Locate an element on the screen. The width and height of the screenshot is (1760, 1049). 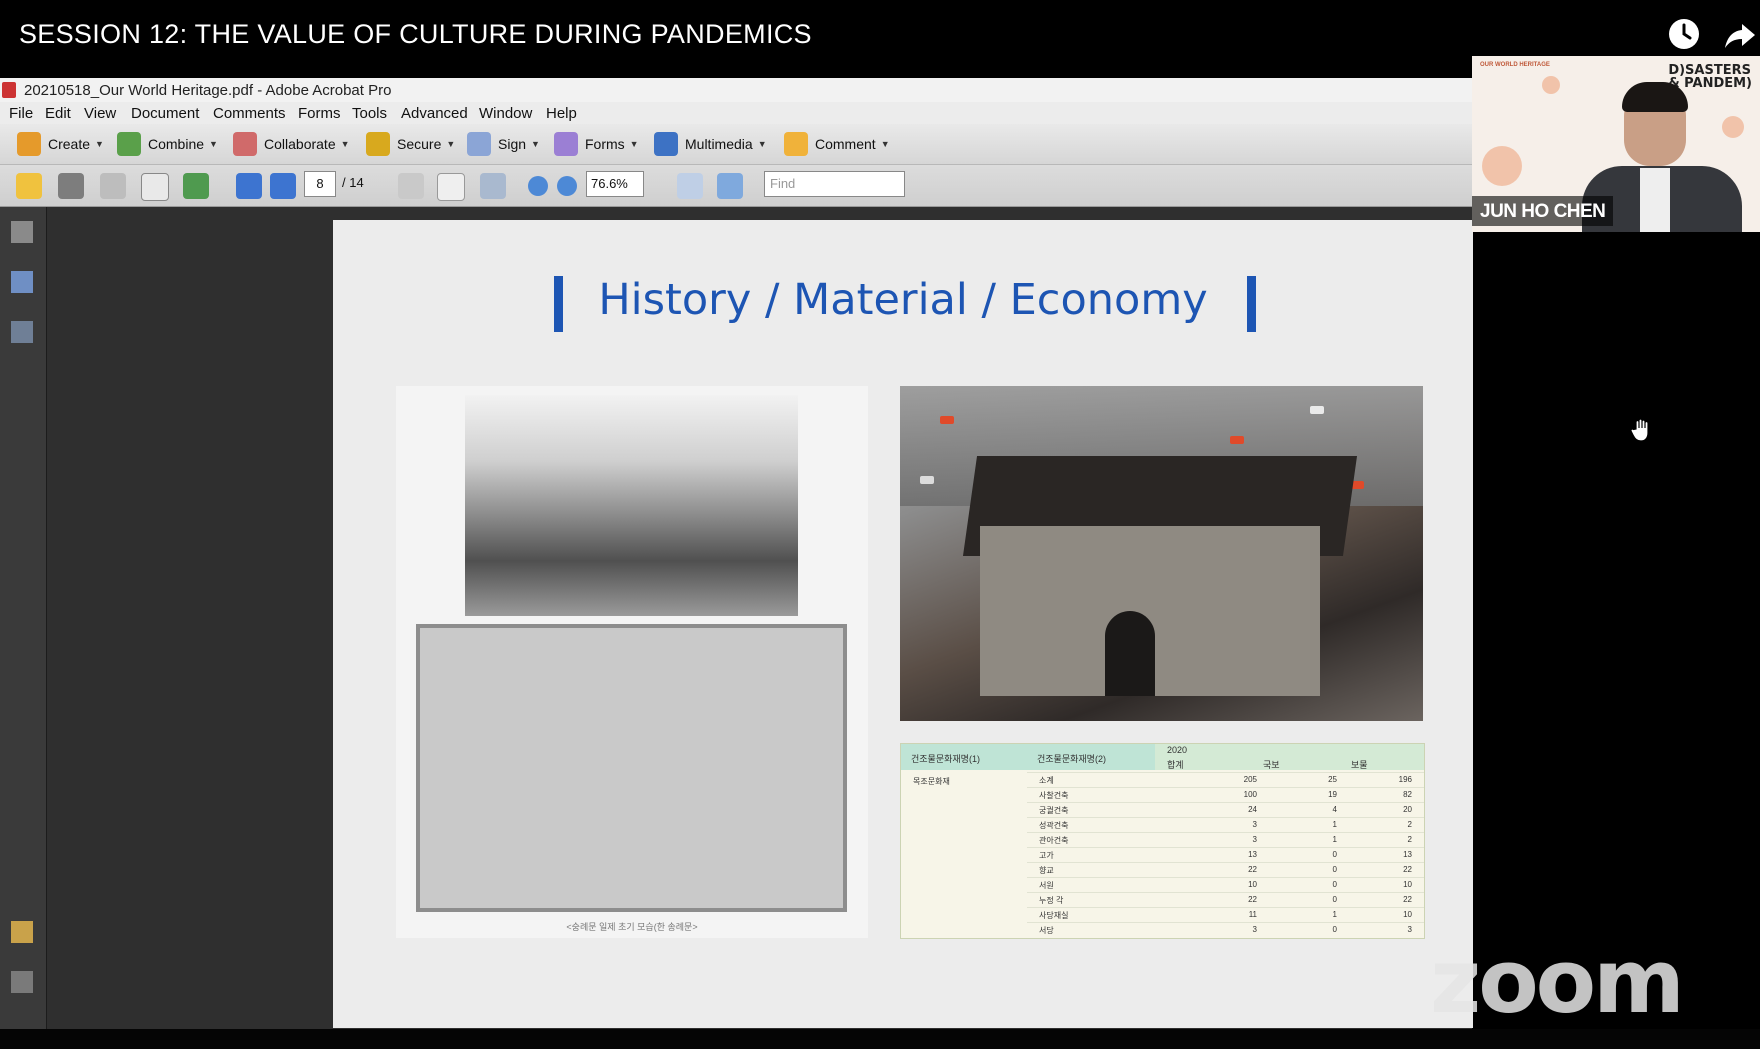
menu-forms: Forms is located at coordinates (319, 113).